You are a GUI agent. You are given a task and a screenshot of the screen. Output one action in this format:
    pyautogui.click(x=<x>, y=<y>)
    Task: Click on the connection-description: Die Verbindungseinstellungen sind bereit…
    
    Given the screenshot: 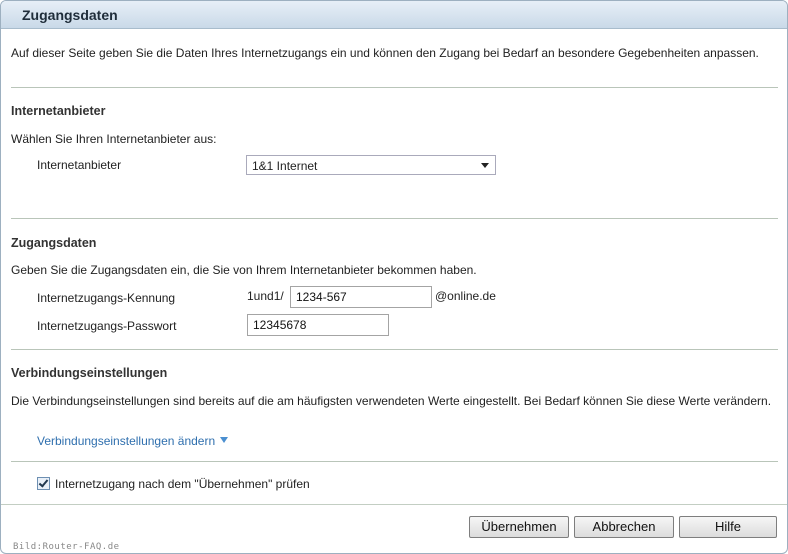 What is the action you would take?
    pyautogui.click(x=391, y=401)
    